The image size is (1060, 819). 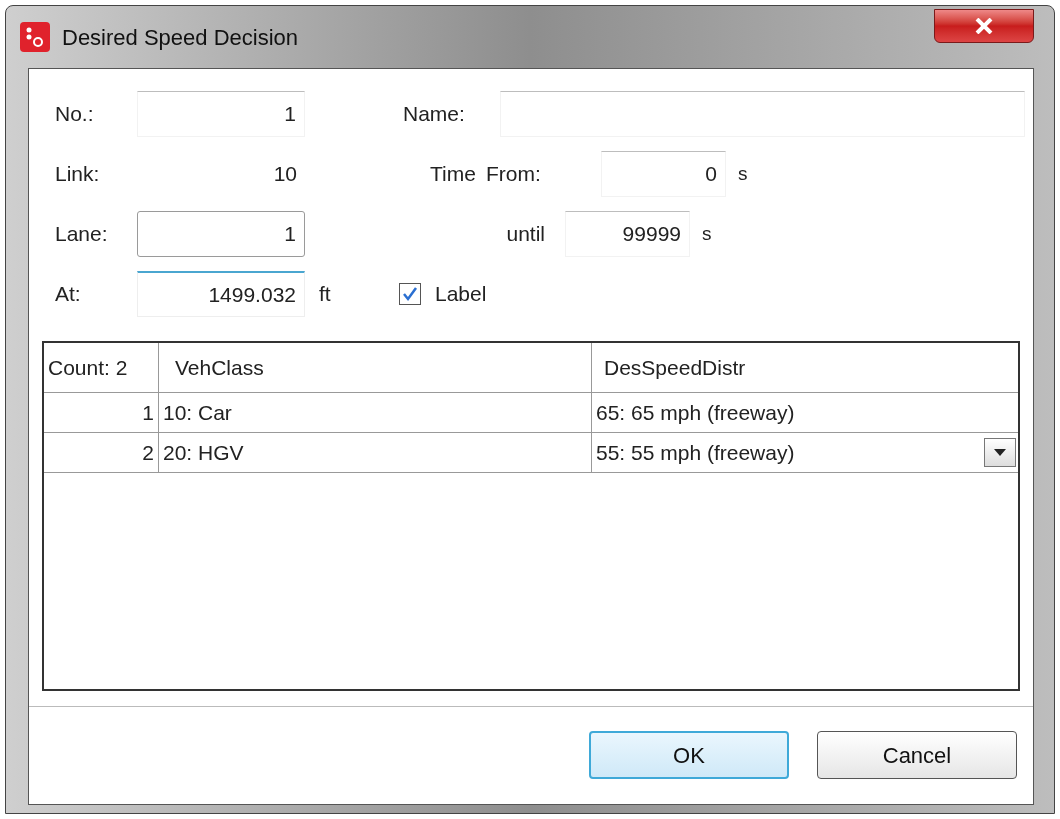 What do you see at coordinates (180, 37) in the screenshot?
I see `window-title: Desired Speed Decision` at bounding box center [180, 37].